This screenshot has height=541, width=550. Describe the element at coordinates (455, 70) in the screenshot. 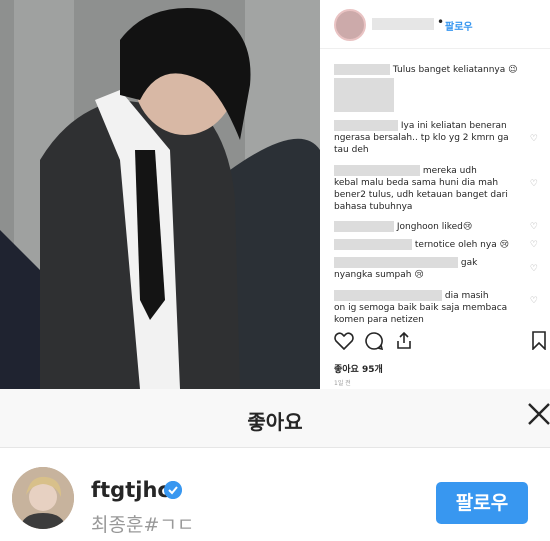

I see `comment-text: Tulus banget keliatannya 😉` at that location.